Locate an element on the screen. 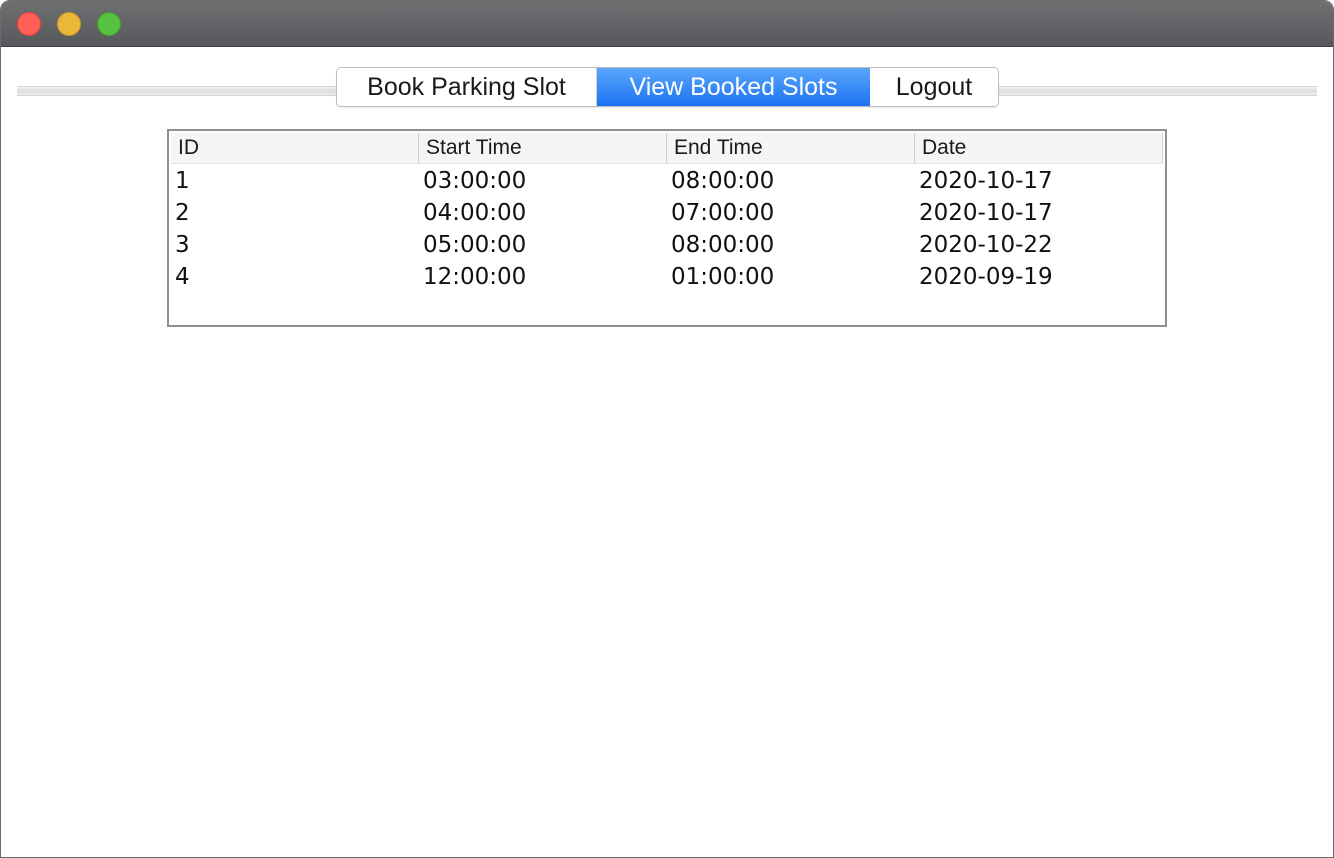  table-header: ID Start Time End Time Date is located at coordinates (667, 148).